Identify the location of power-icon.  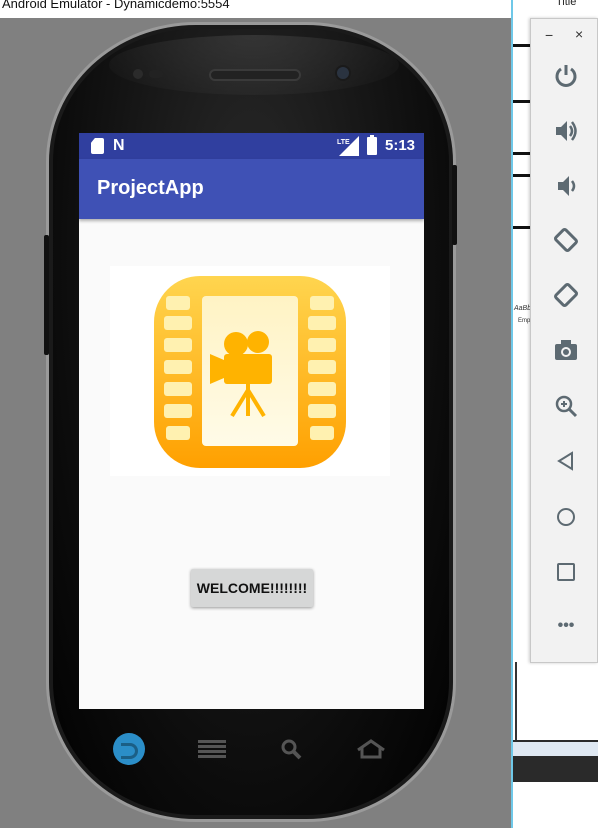
(566, 76).